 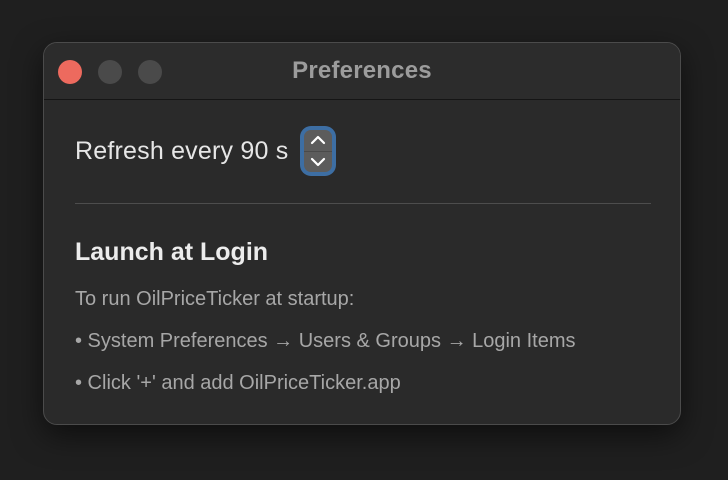 I want to click on launch-step-2: • Click '+' and add OilPriceTicker.app, so click(x=238, y=383).